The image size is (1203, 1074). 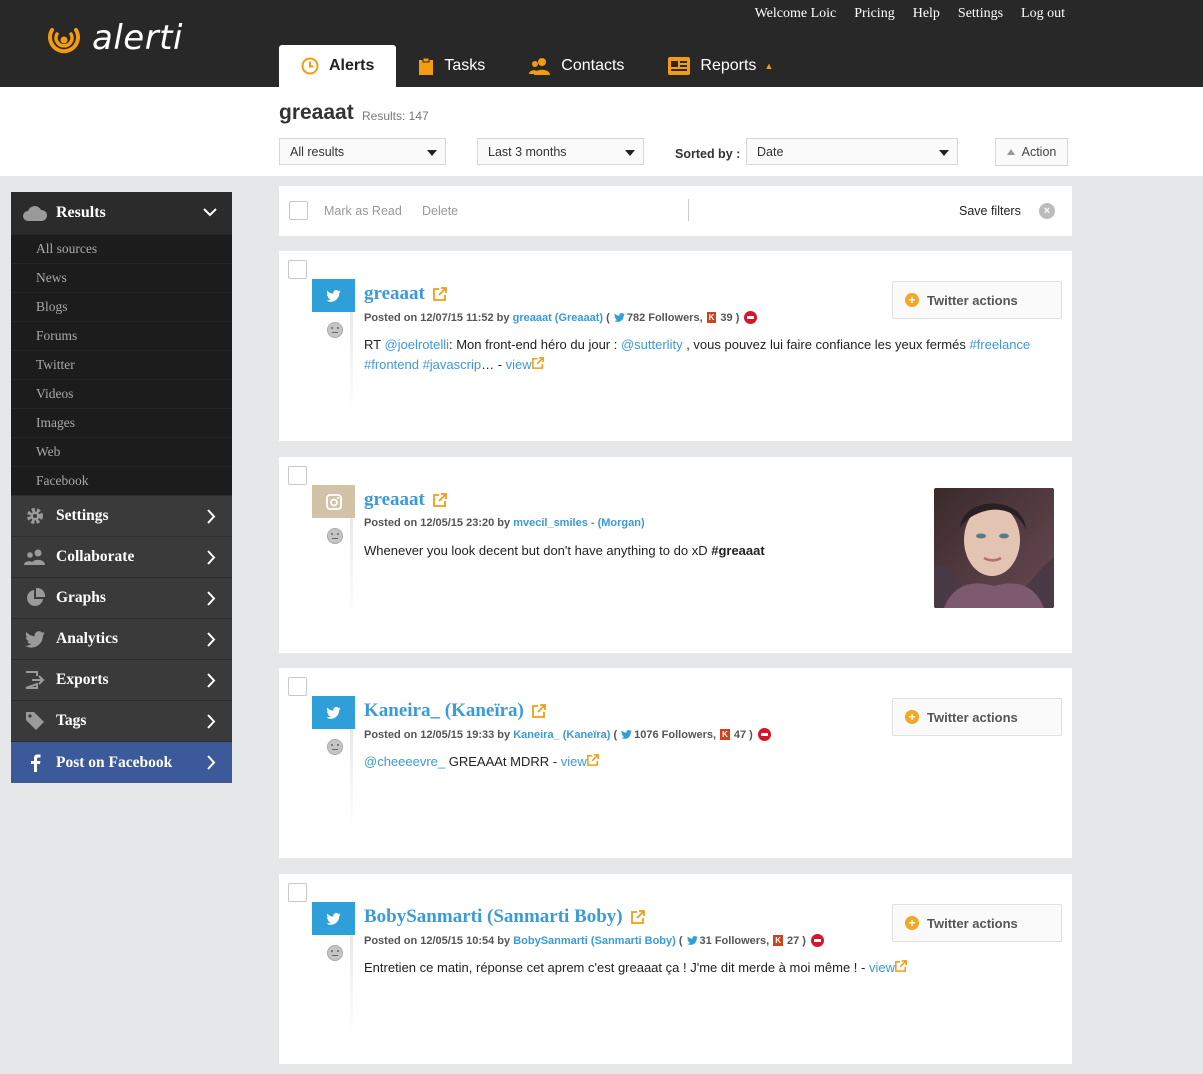 What do you see at coordinates (121, 248) in the screenshot?
I see `sidebar-item-all-sources: All sources` at bounding box center [121, 248].